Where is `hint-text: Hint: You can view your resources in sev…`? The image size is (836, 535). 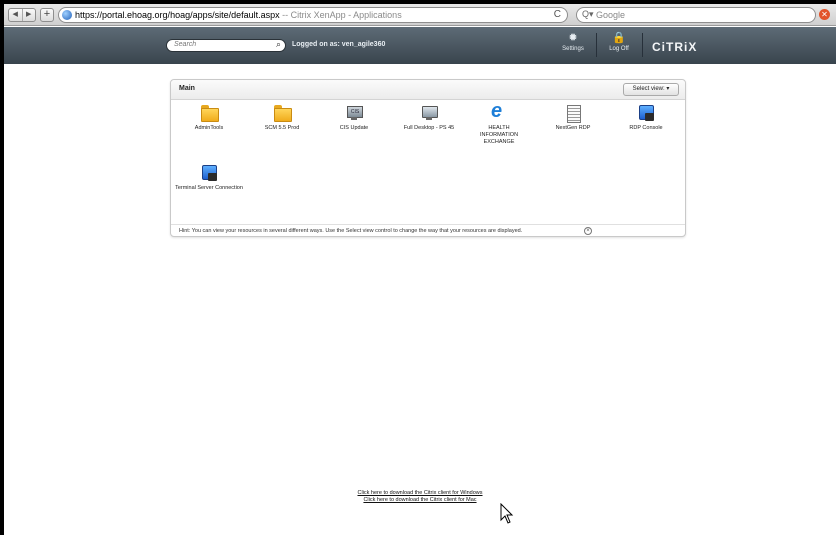 hint-text: Hint: You can view your resources in sev… is located at coordinates (351, 231).